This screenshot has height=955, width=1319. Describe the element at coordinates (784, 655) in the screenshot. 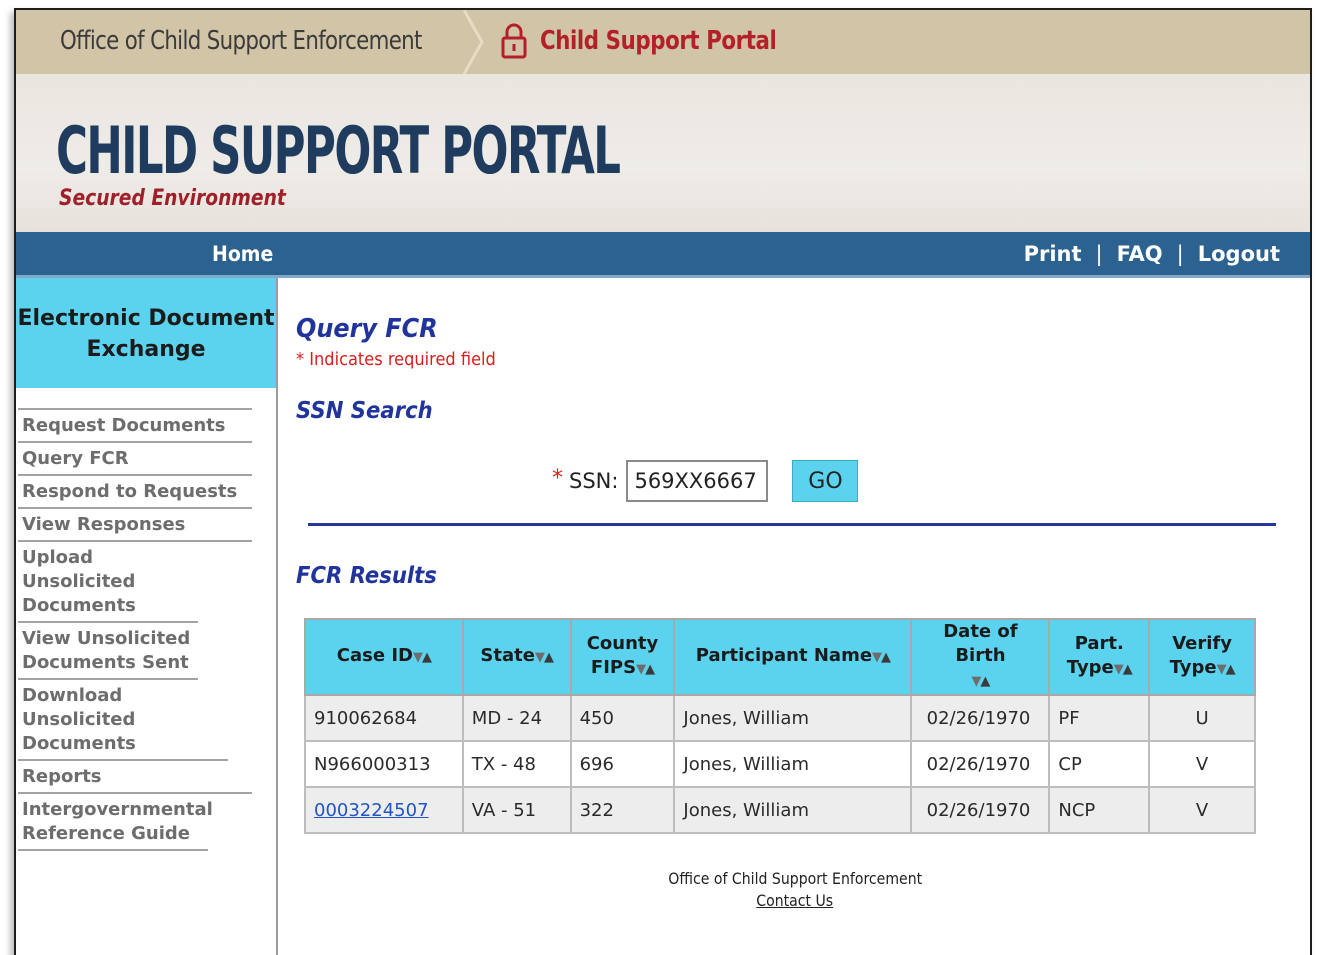

I see `col-participant-label: Participant Name` at that location.